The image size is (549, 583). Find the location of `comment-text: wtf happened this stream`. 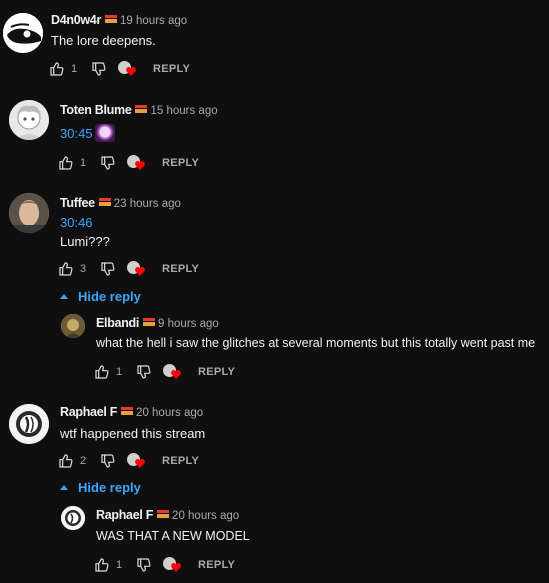

comment-text: wtf happened this stream is located at coordinates (133, 433).